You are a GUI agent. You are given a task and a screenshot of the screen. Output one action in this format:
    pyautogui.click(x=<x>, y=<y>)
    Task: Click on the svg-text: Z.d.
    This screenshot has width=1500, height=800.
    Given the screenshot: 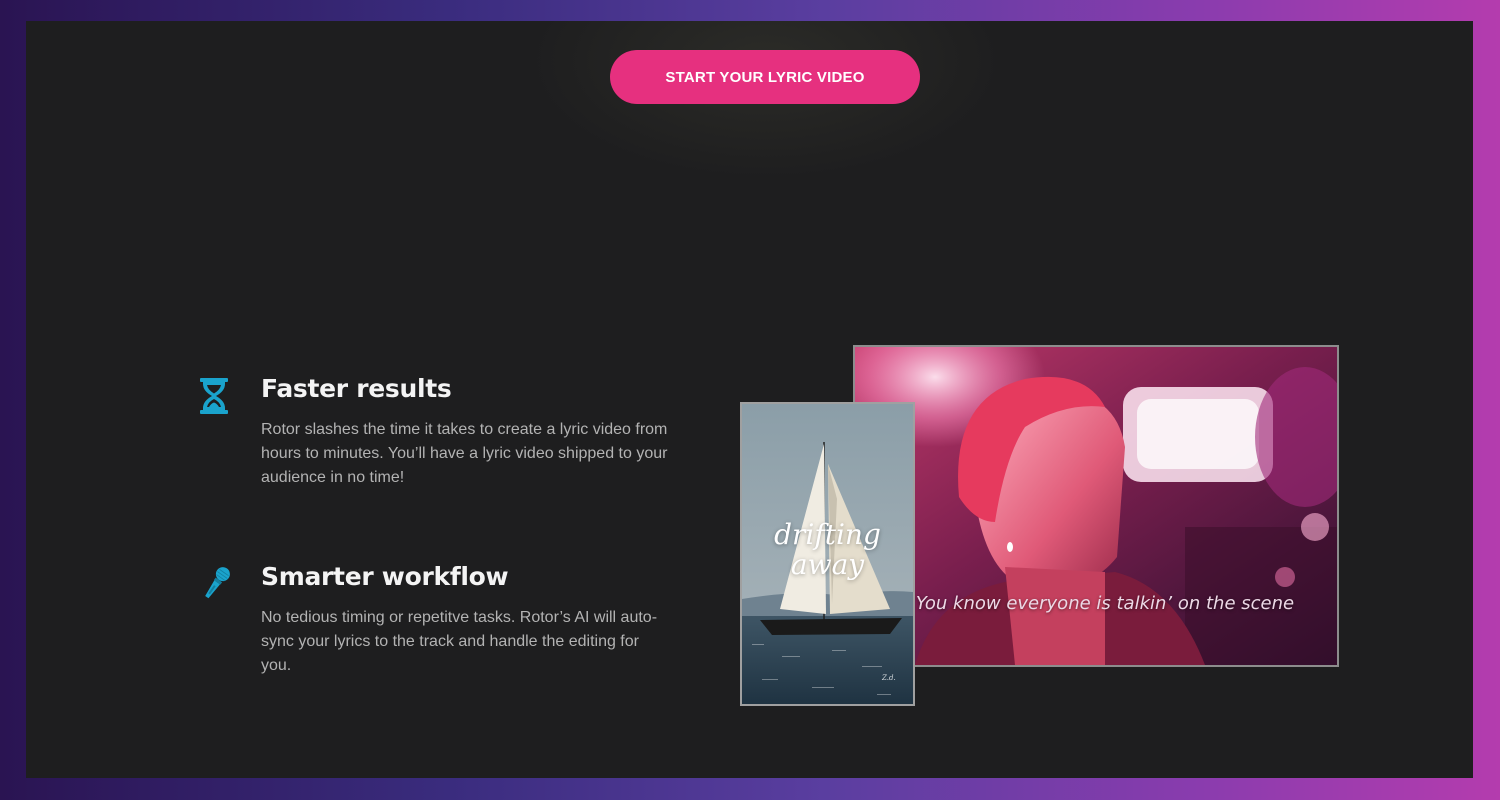 What is the action you would take?
    pyautogui.click(x=888, y=678)
    